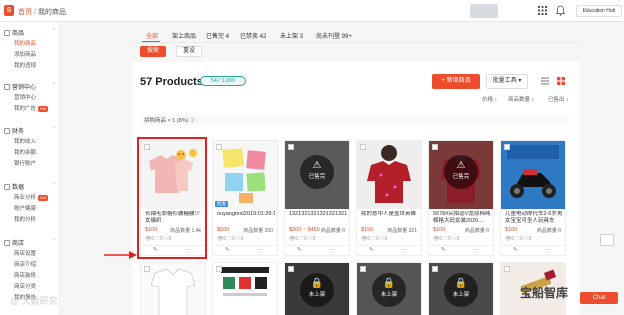  What do you see at coordinates (189, 51) in the screenshot?
I see `reset-button: 重设` at bounding box center [189, 51].